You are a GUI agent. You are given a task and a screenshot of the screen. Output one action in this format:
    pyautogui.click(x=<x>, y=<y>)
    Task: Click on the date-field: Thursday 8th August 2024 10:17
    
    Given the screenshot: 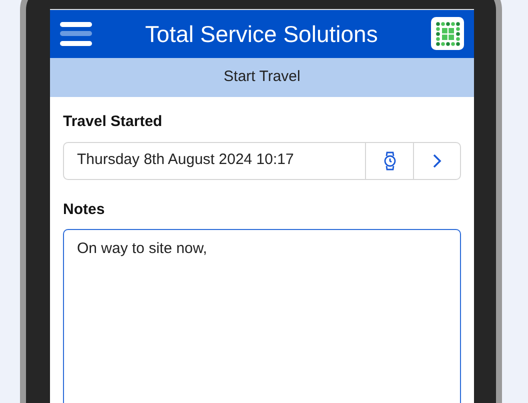 What is the action you would take?
    pyautogui.click(x=262, y=161)
    